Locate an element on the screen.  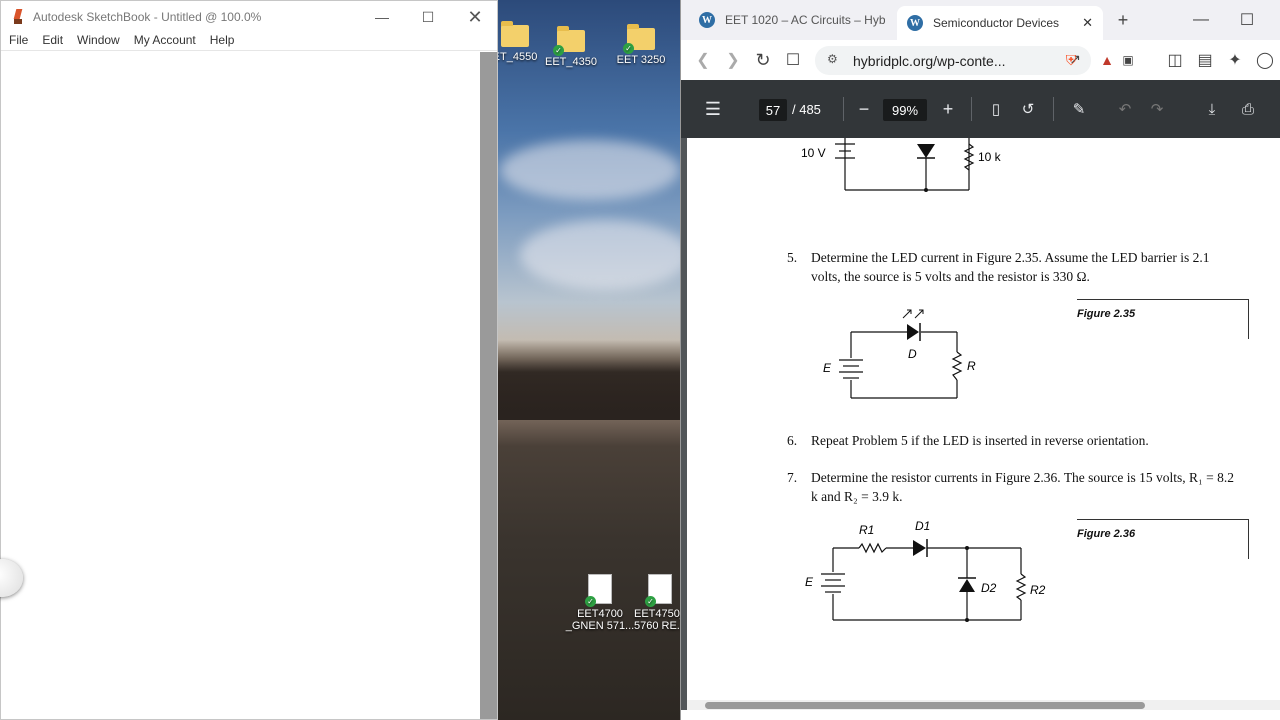
fit-page-icon: ▯ is located at coordinates (996, 109).